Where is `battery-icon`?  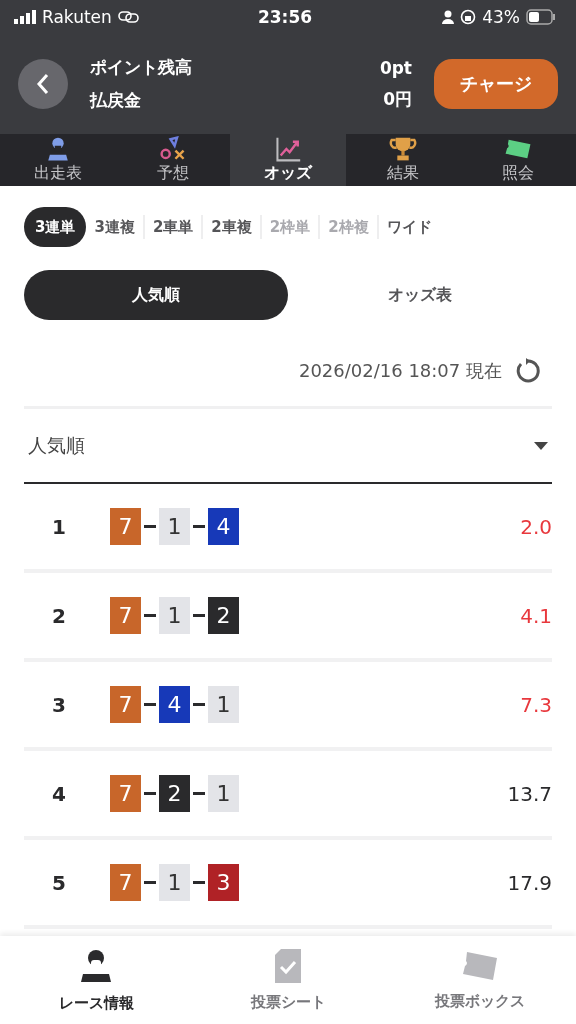
battery-icon is located at coordinates (541, 17).